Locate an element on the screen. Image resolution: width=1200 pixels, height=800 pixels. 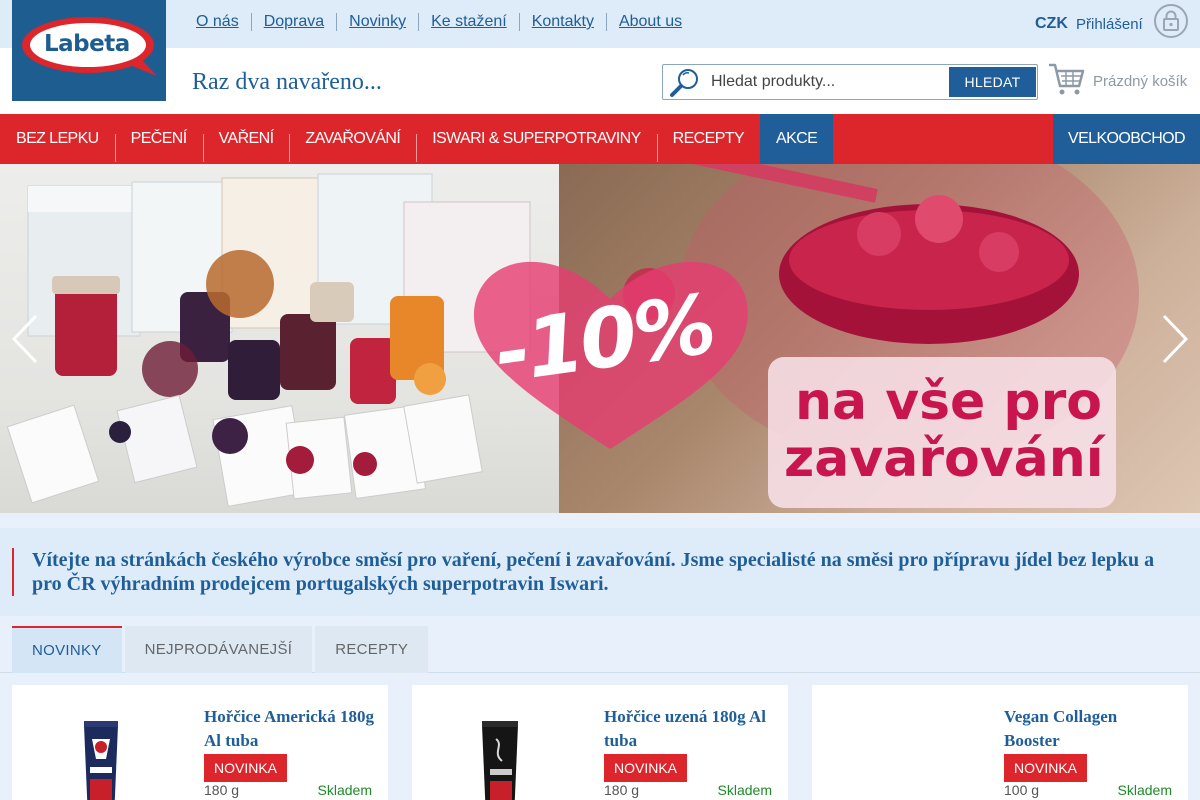
product-tabs: NOVINKY NEJPRODÁVANEJŠÍ RECEPTY is located at coordinates (221, 649).